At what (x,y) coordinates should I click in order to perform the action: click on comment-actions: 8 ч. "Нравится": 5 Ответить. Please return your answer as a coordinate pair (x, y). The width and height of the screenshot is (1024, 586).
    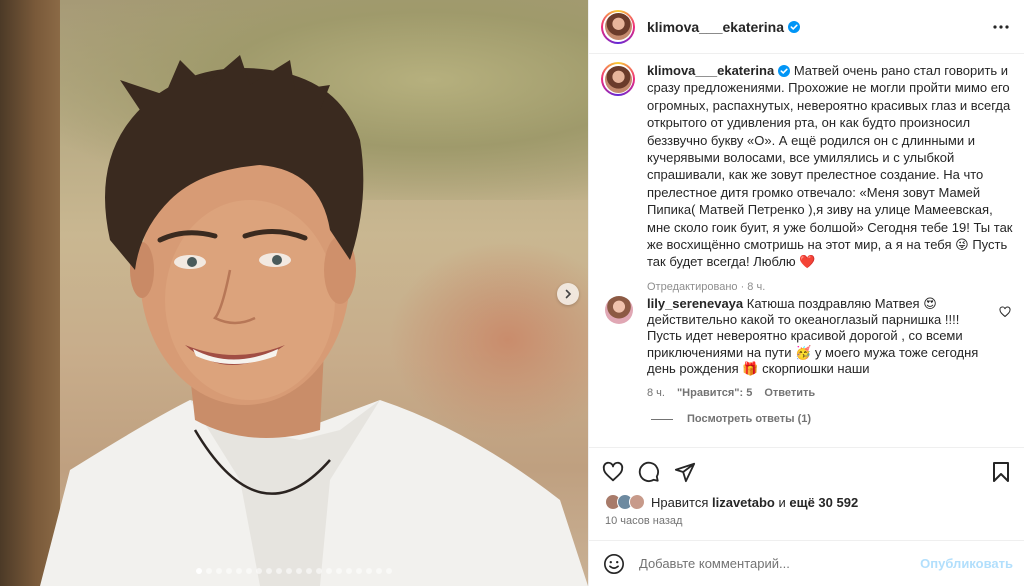
    Looking at the image, I should click on (817, 393).